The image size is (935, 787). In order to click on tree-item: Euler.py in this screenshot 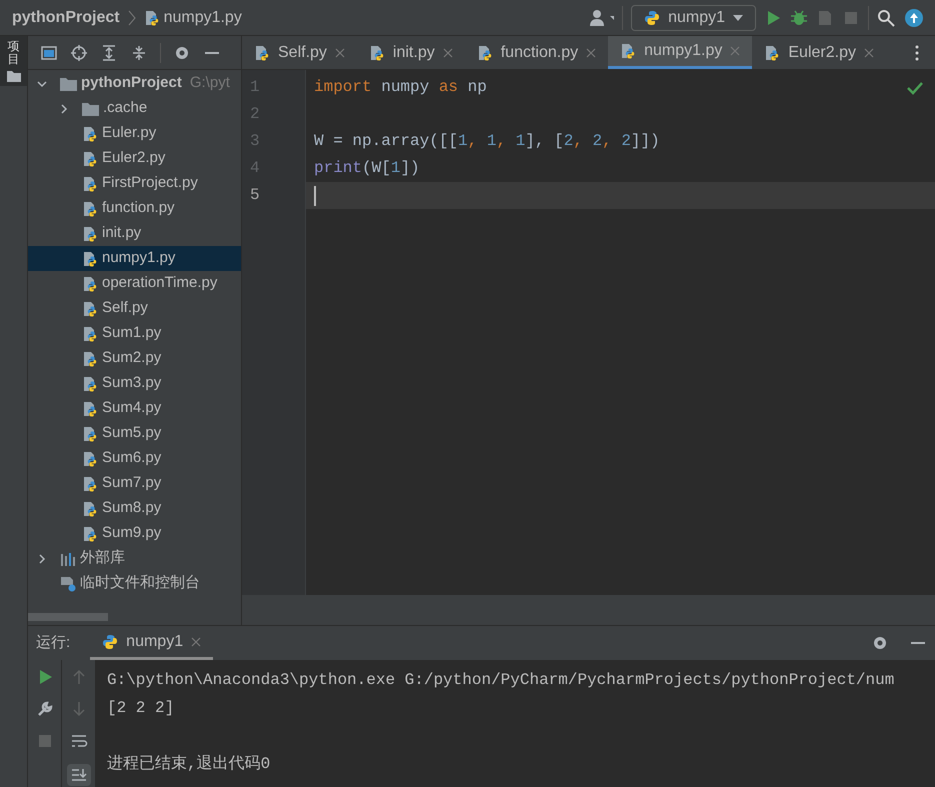, I will do `click(134, 133)`.